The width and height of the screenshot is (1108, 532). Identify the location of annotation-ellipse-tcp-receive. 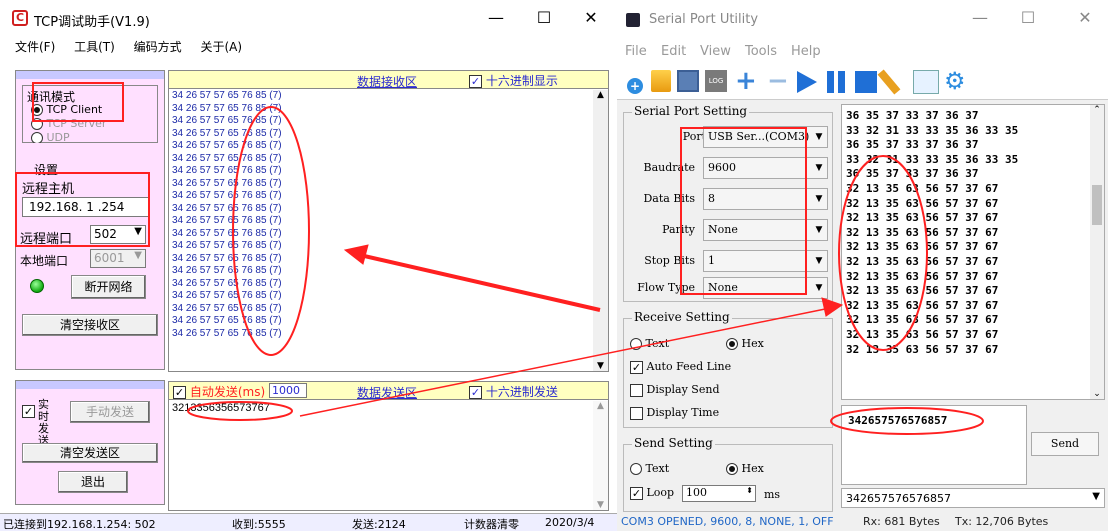
(271, 231).